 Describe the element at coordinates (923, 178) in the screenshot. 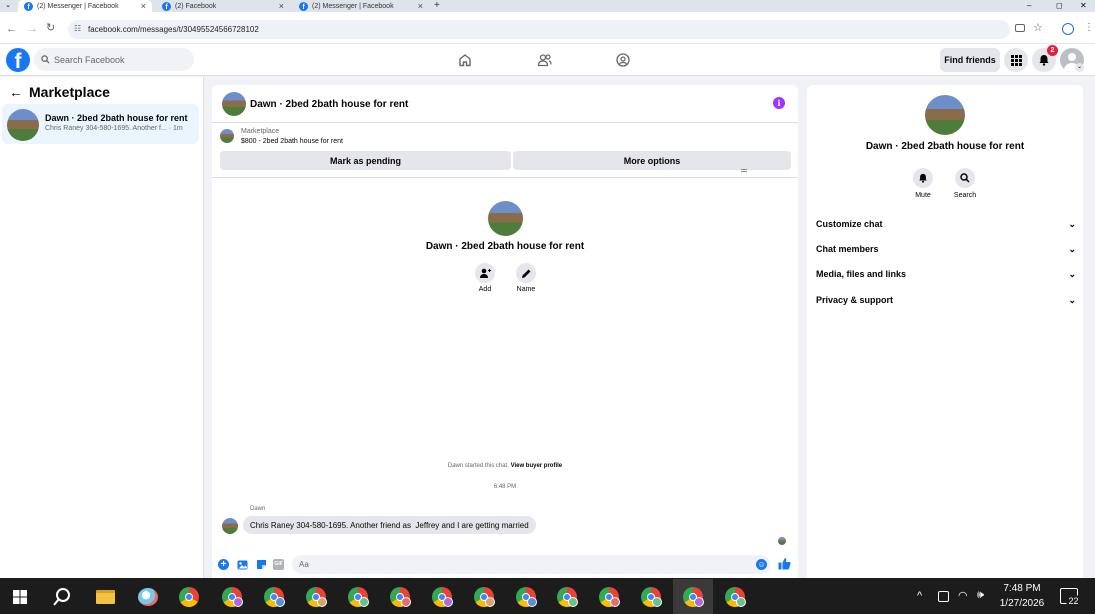

I see `mute-button` at that location.